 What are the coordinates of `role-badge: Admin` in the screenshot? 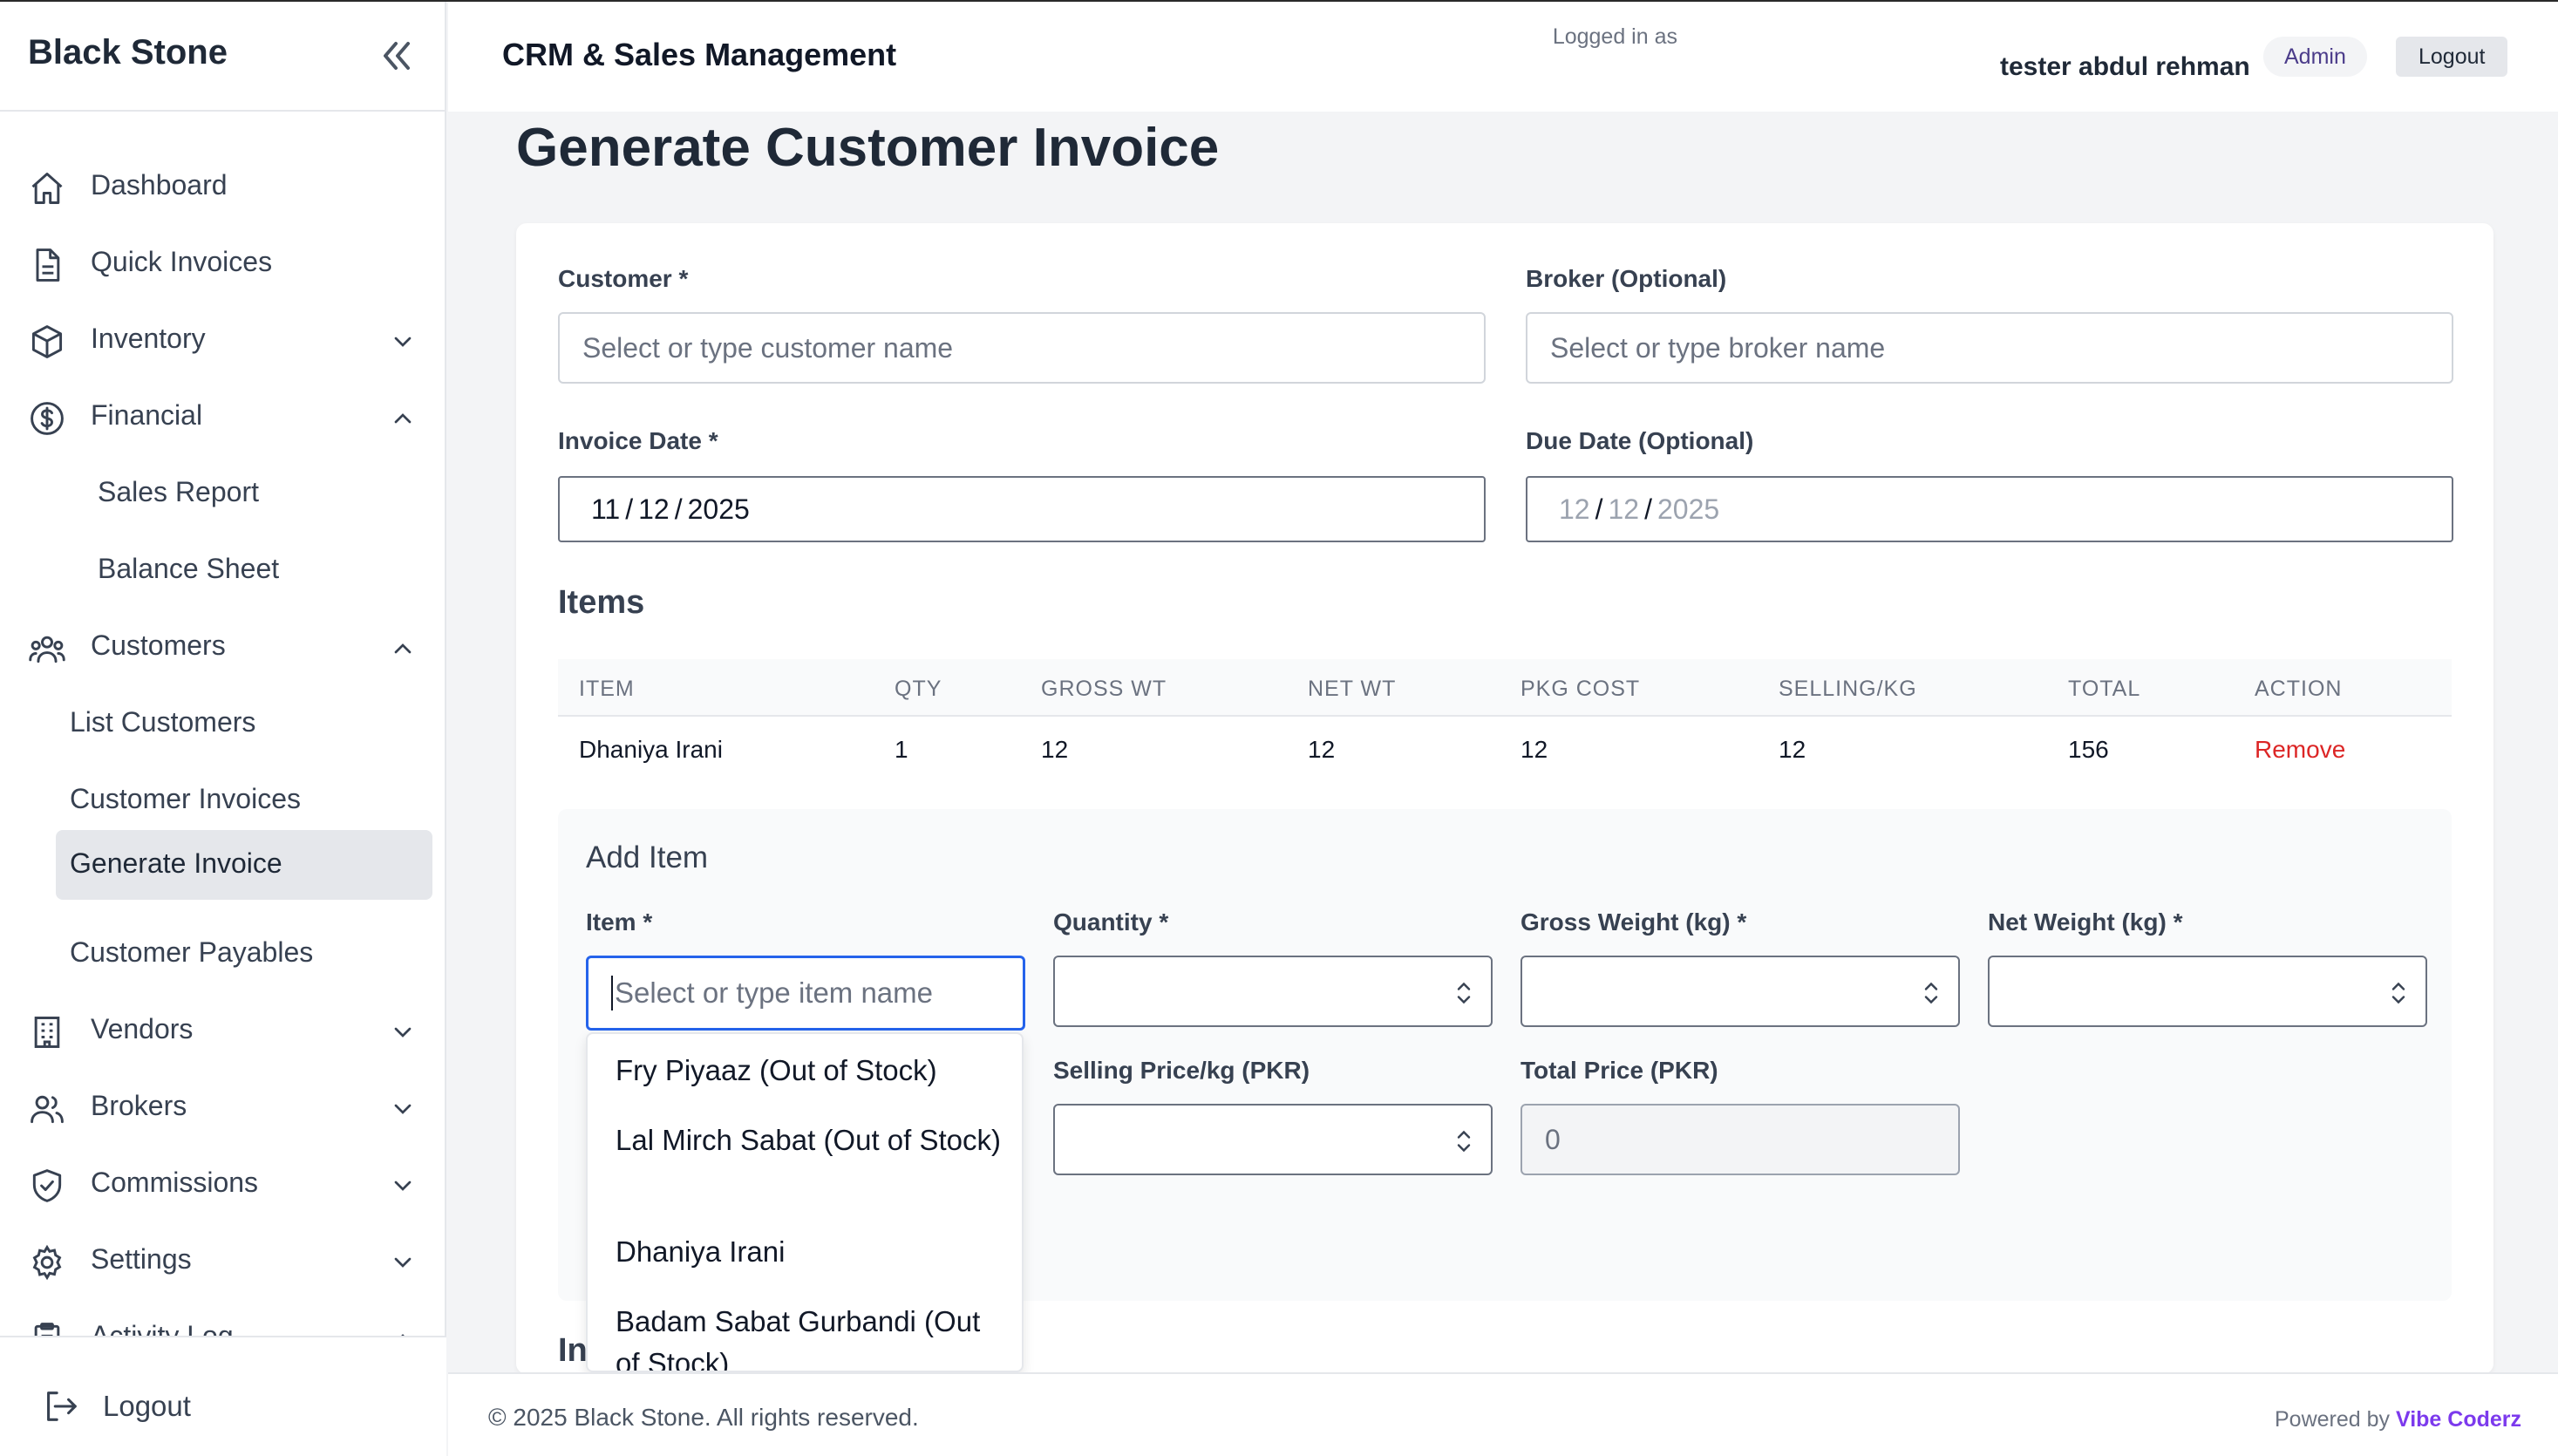 It's located at (2315, 57).